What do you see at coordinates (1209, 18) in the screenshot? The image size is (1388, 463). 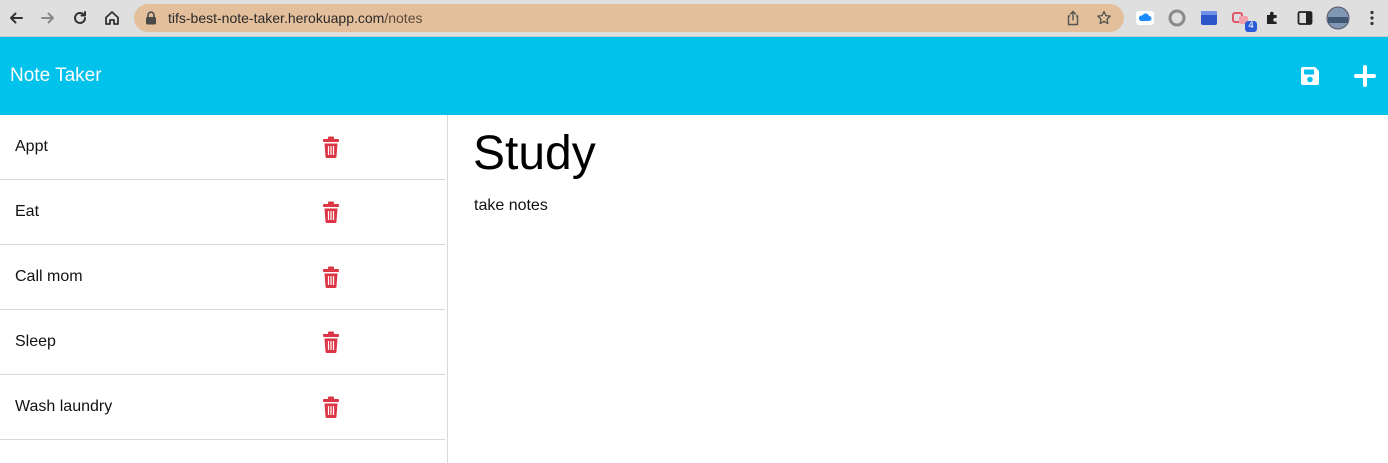 I see `window-extension-icon` at bounding box center [1209, 18].